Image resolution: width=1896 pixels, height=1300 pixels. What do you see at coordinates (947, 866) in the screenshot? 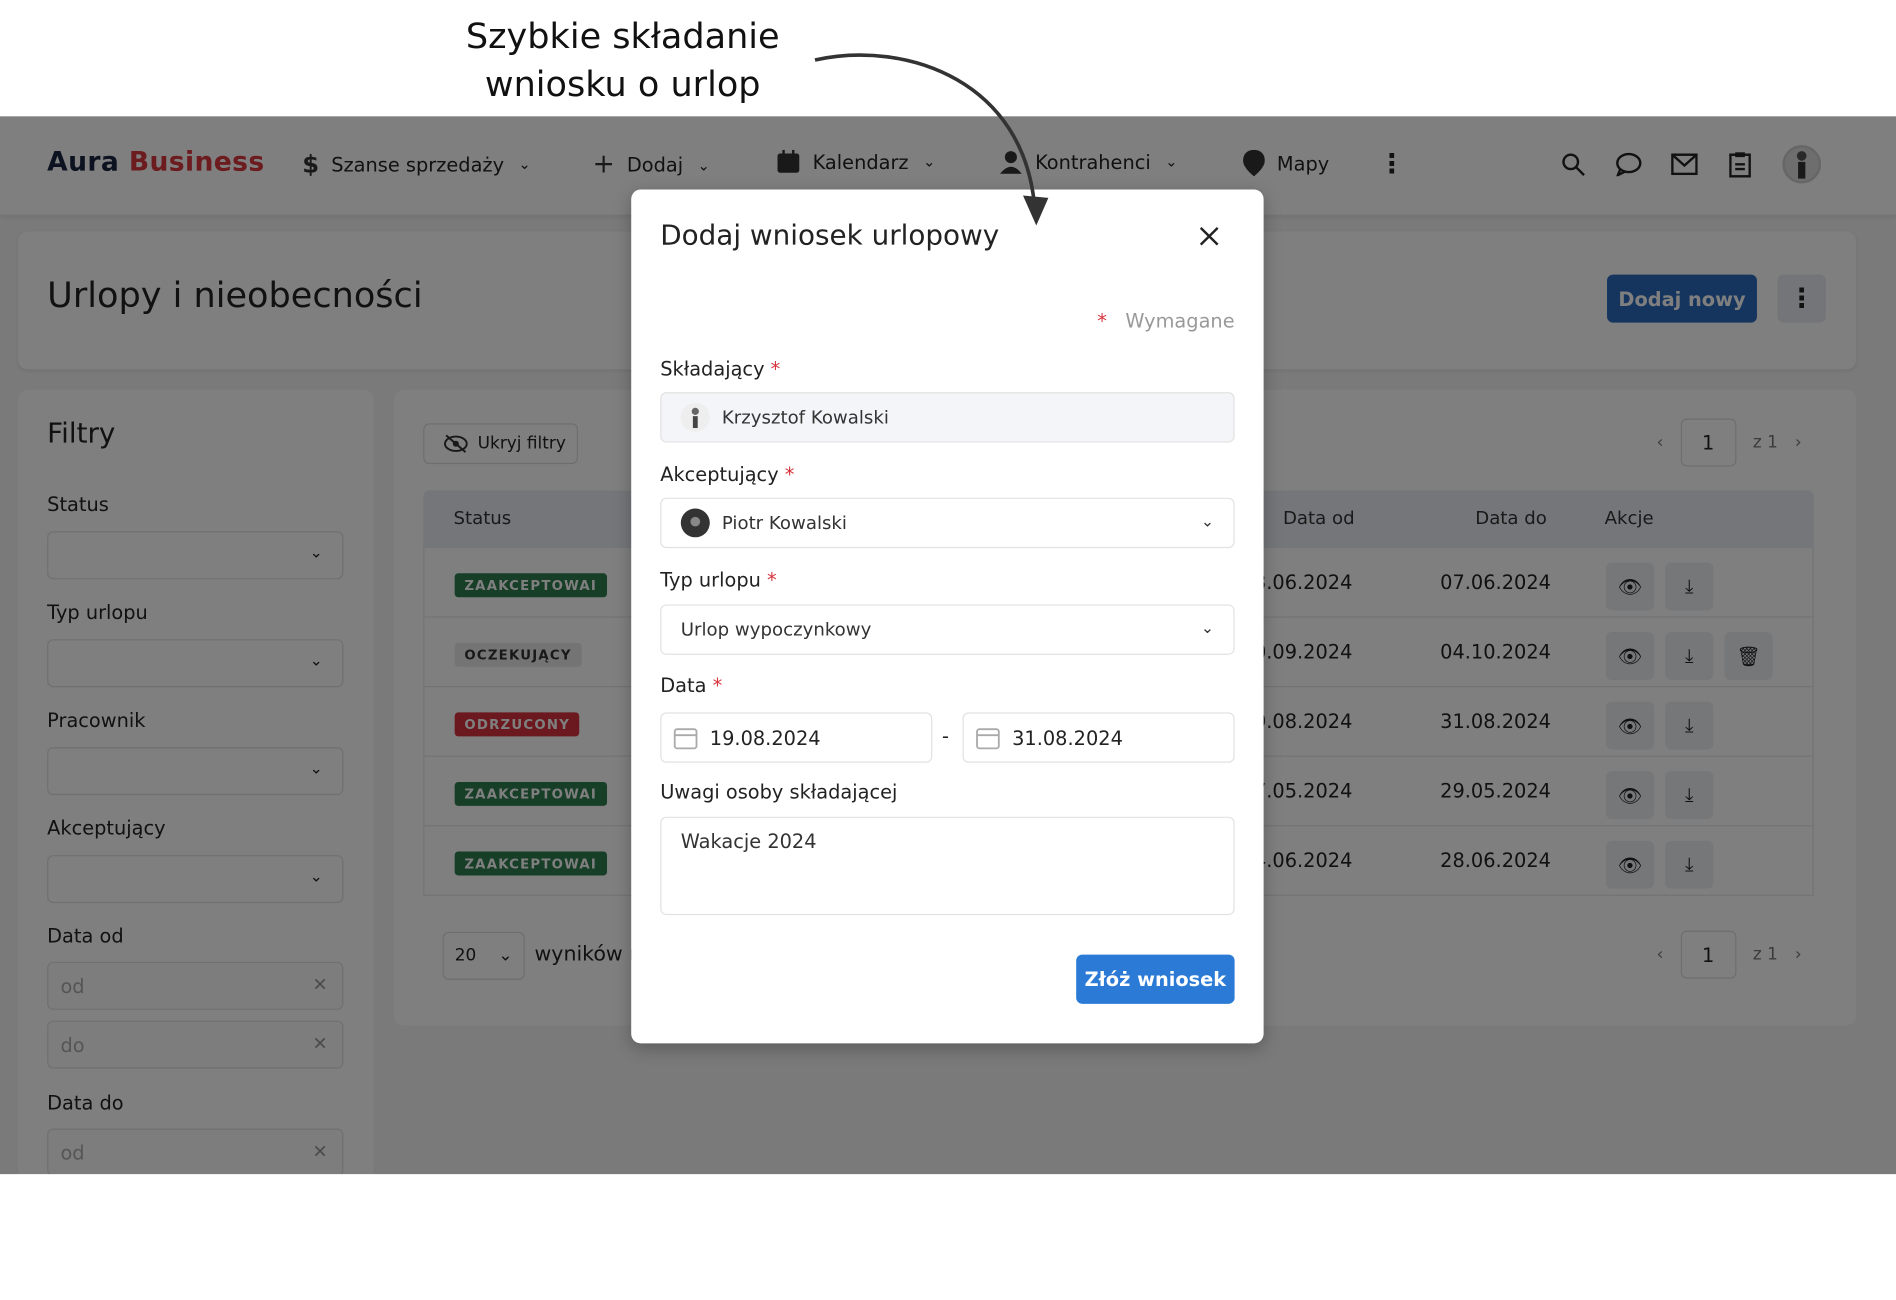
I see `notes-textarea: Wakacje 2024` at bounding box center [947, 866].